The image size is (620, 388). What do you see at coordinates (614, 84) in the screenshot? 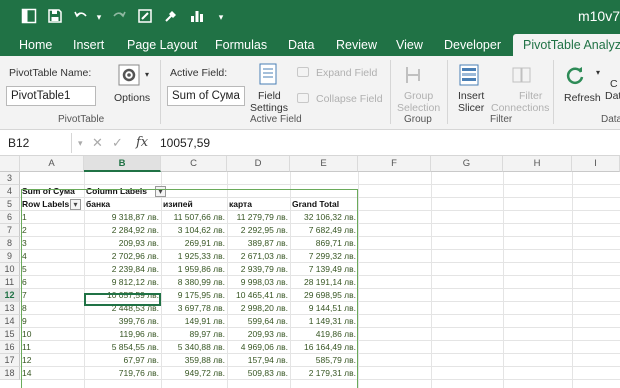
I see `change-data-source-button: C` at bounding box center [614, 84].